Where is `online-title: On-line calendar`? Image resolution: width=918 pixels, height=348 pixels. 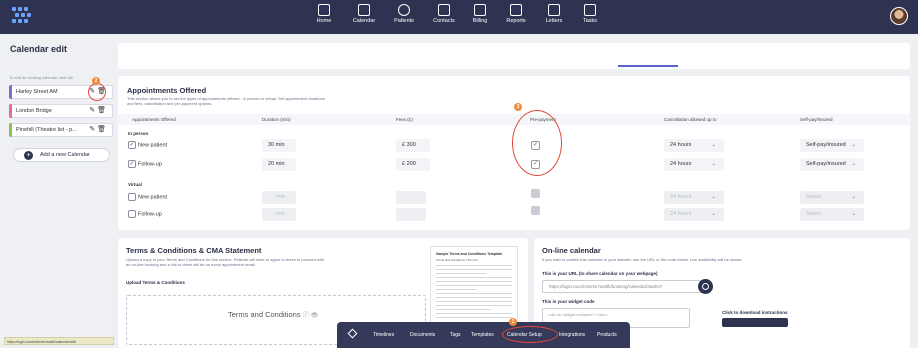 online-title: On-line calendar is located at coordinates (571, 250).